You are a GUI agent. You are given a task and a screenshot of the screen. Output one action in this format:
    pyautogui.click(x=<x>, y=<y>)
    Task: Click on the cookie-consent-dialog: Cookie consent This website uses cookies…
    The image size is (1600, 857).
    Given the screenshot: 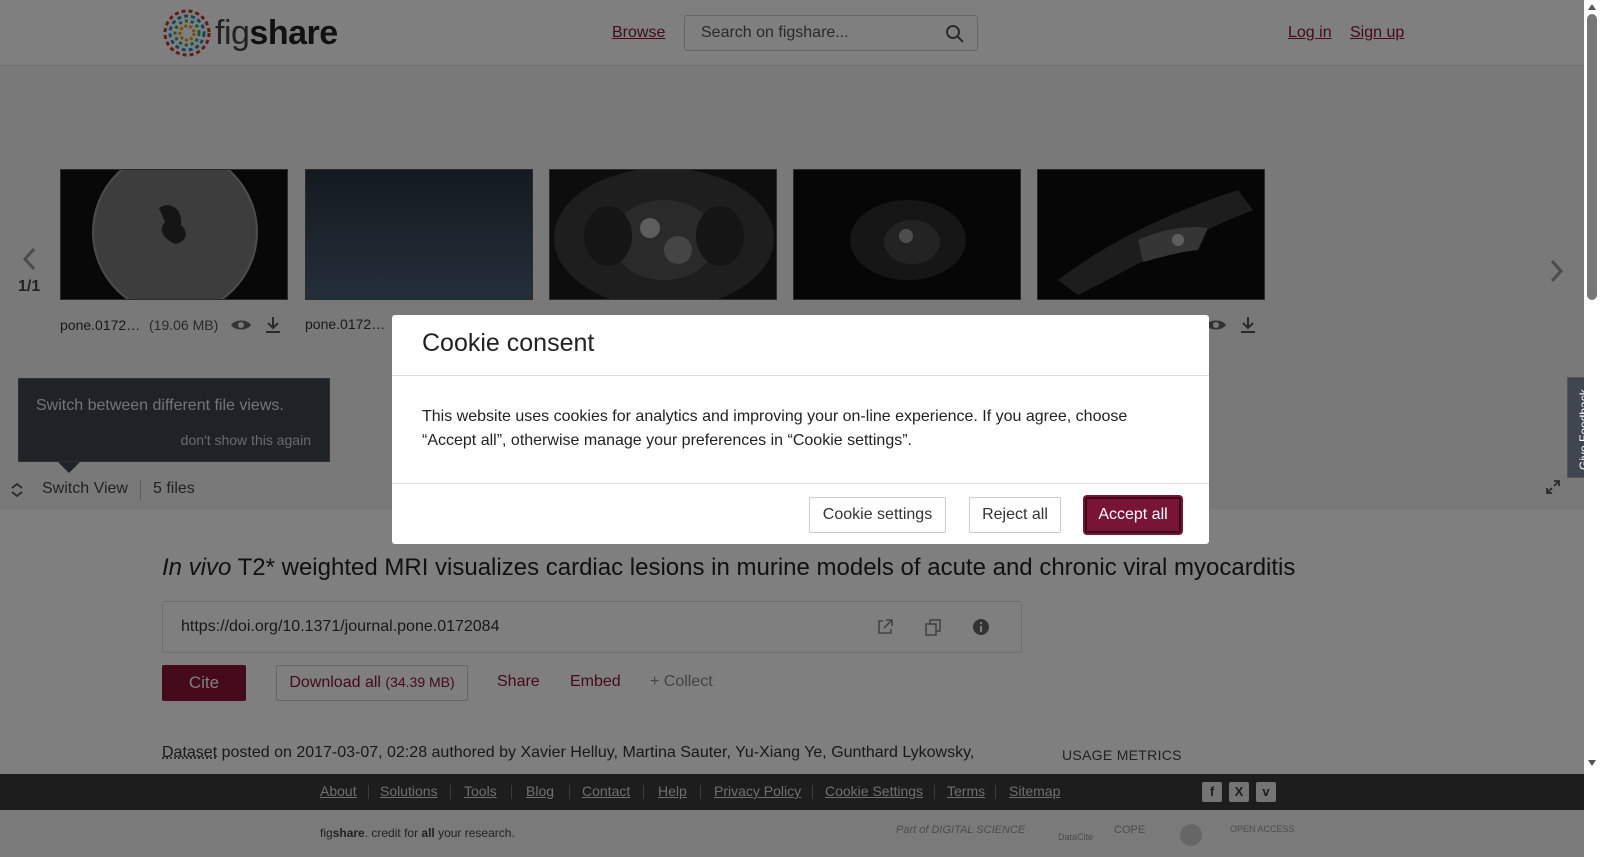 What is the action you would take?
    pyautogui.click(x=800, y=429)
    